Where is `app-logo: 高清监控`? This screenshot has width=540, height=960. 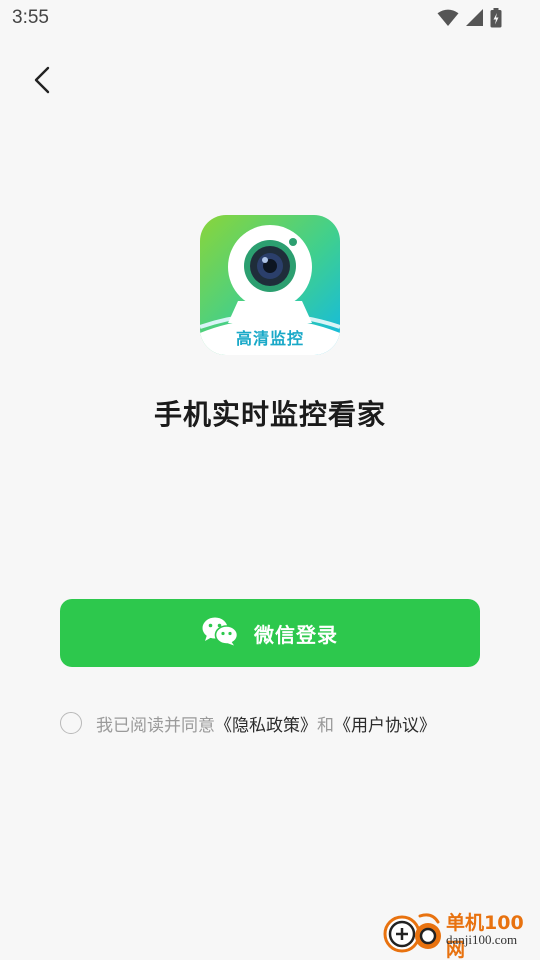
app-logo: 高清监控 is located at coordinates (270, 285).